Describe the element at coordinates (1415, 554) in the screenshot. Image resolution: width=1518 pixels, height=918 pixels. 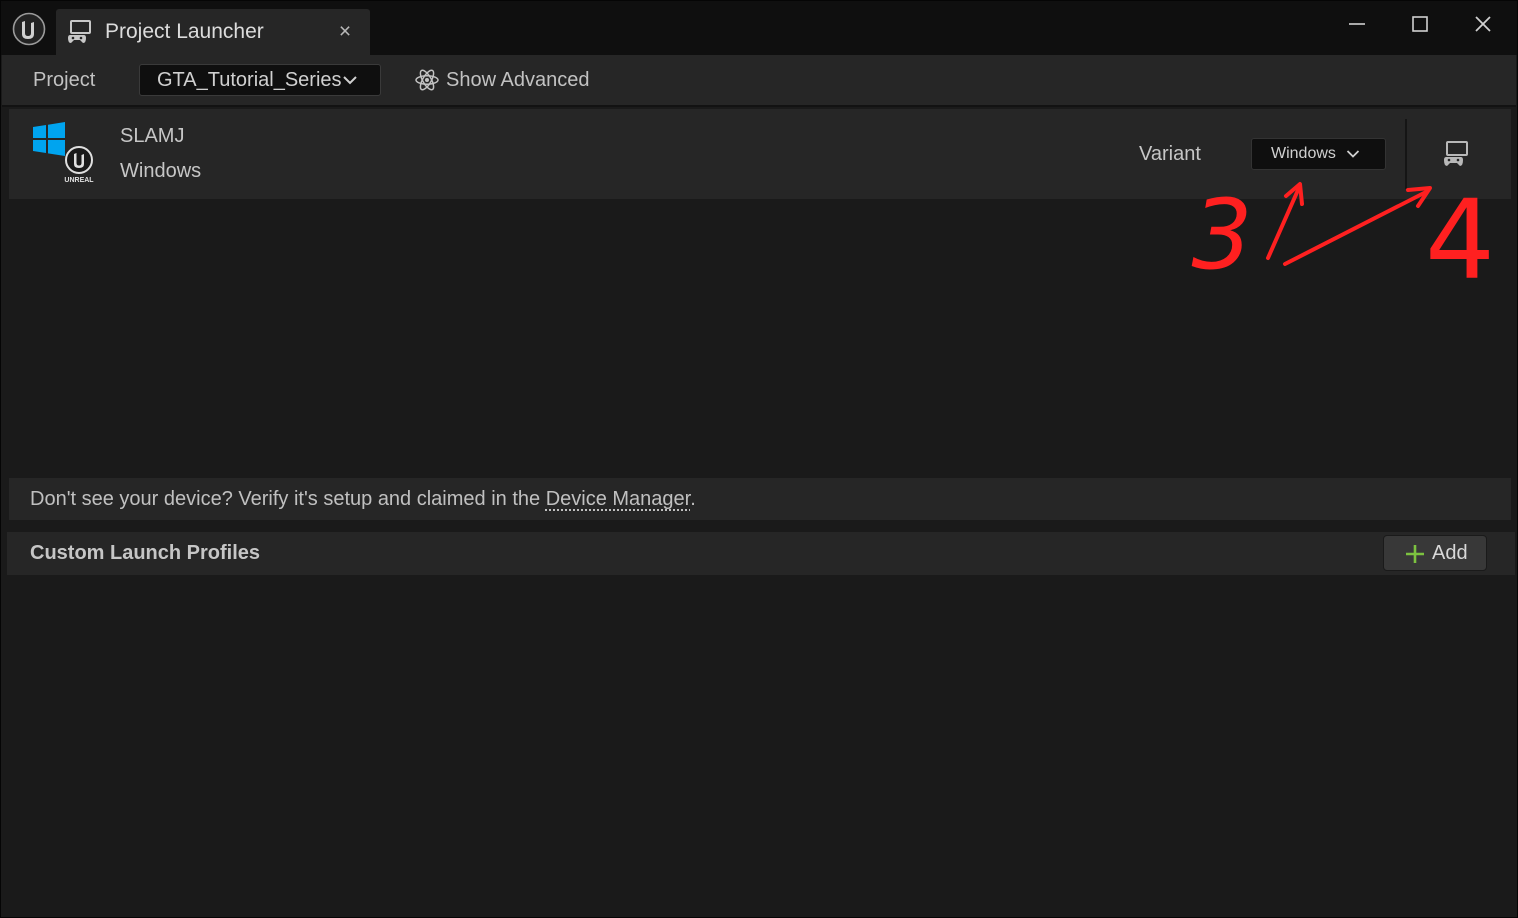
I see `plus-icon` at that location.